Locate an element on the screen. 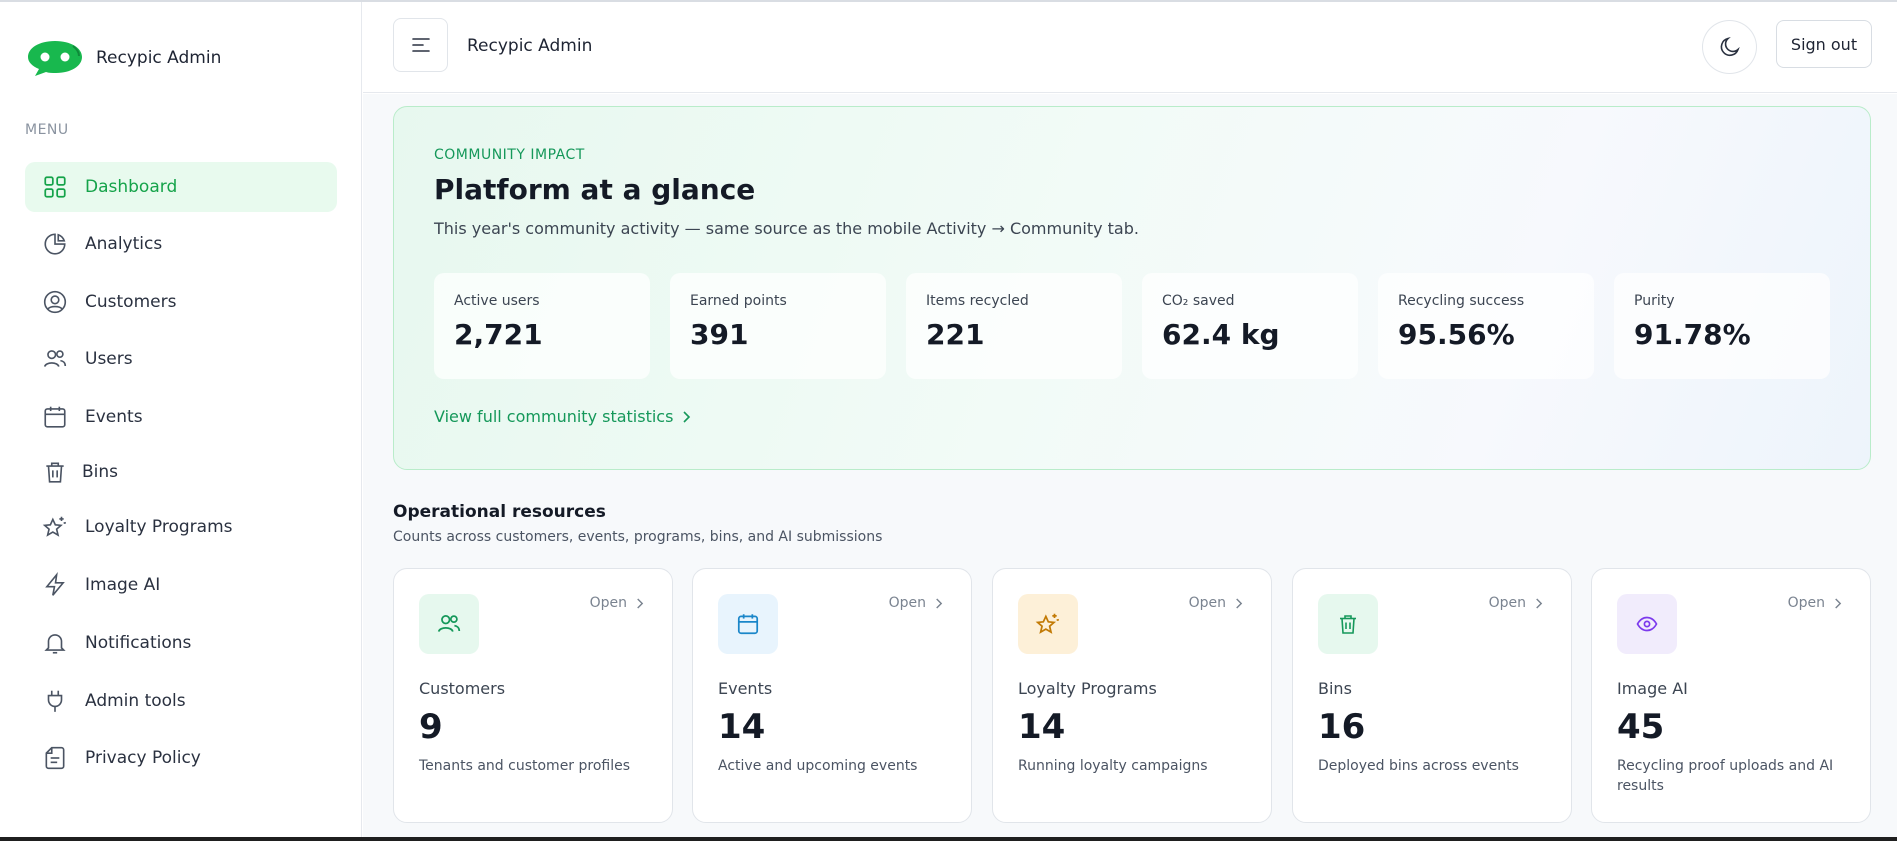 The width and height of the screenshot is (1897, 841). star-sparkle-icon is located at coordinates (1047, 623).